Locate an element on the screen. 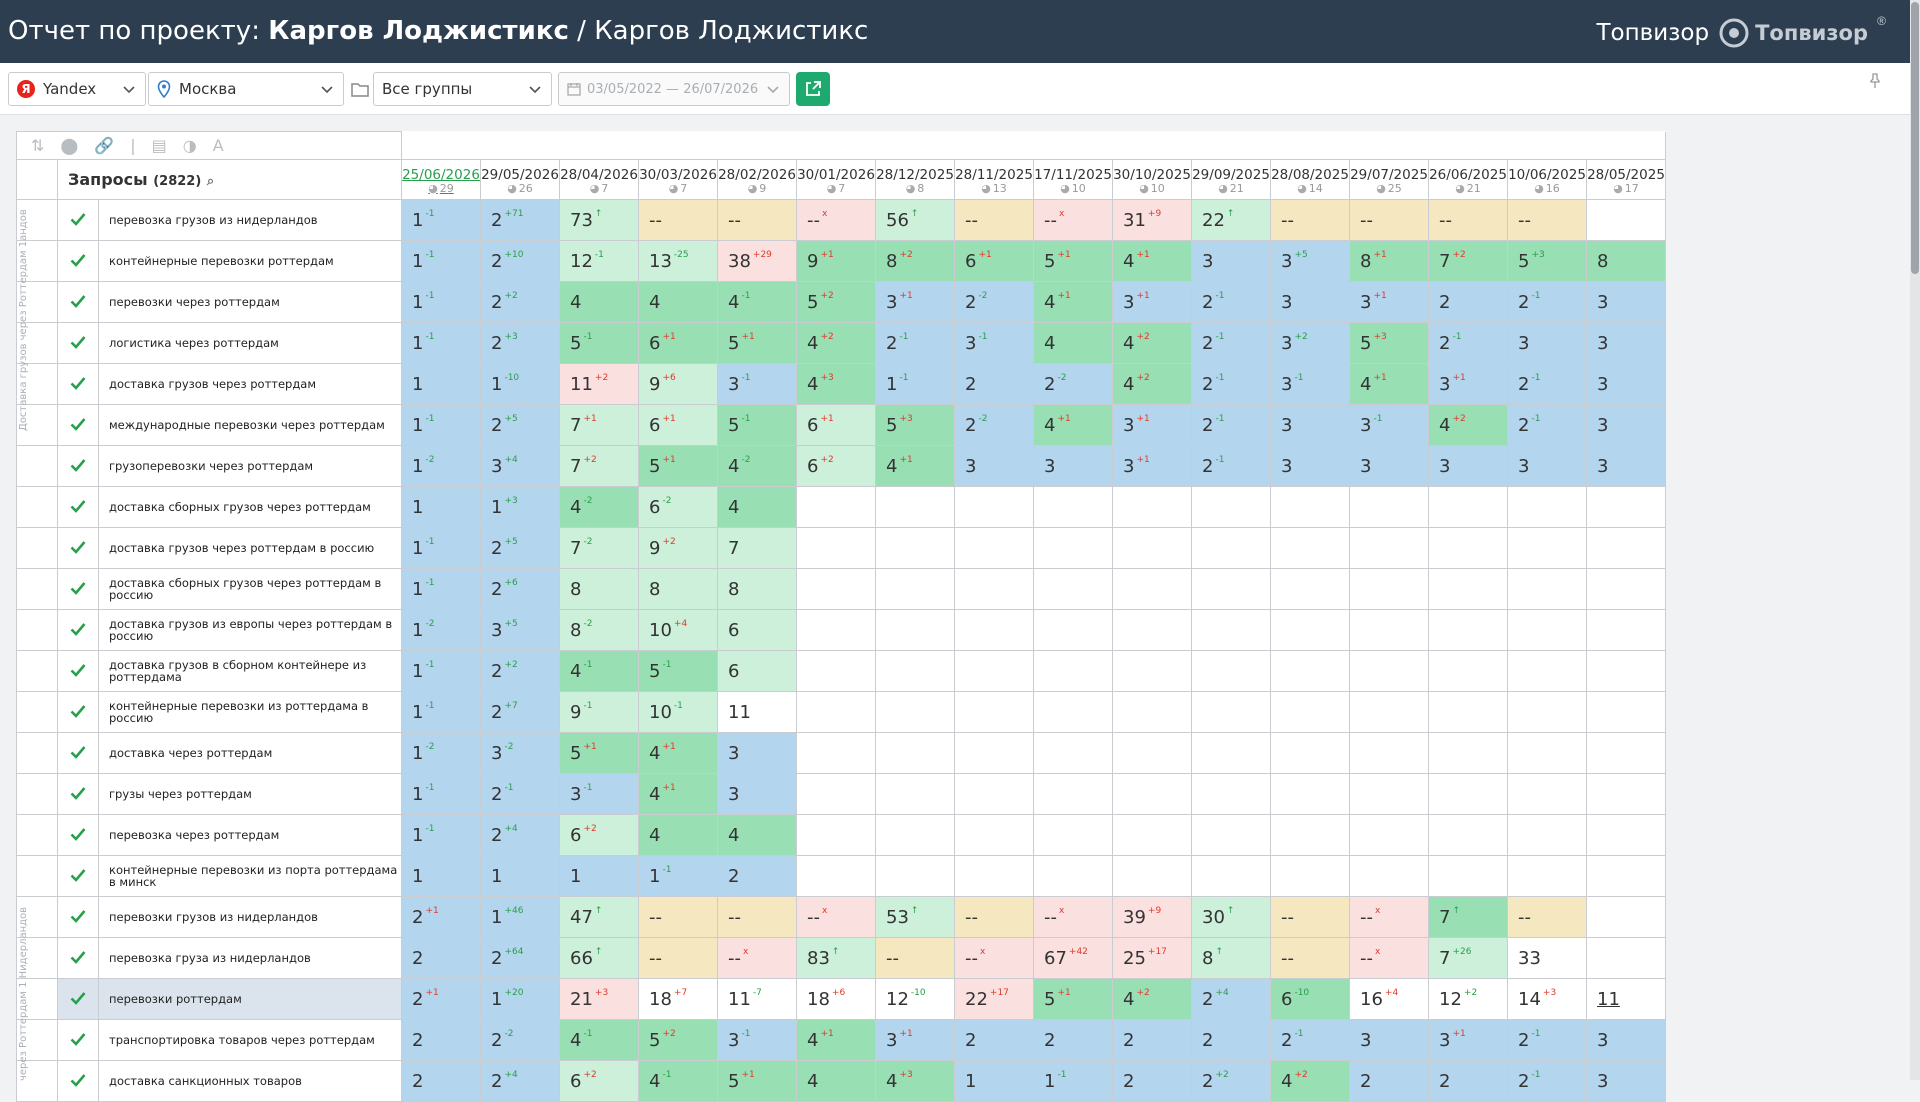 This screenshot has width=1920, height=1102. date-column-header: 29/07/2025 ◕ 25 is located at coordinates (1389, 179).